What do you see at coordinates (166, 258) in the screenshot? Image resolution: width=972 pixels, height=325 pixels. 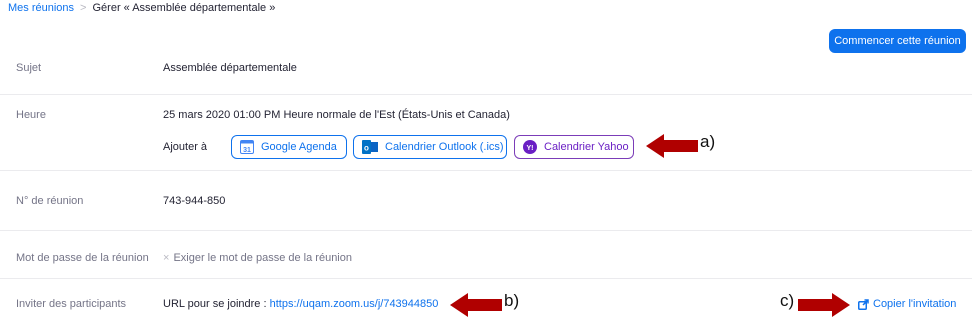 I see `close-icon: ×` at bounding box center [166, 258].